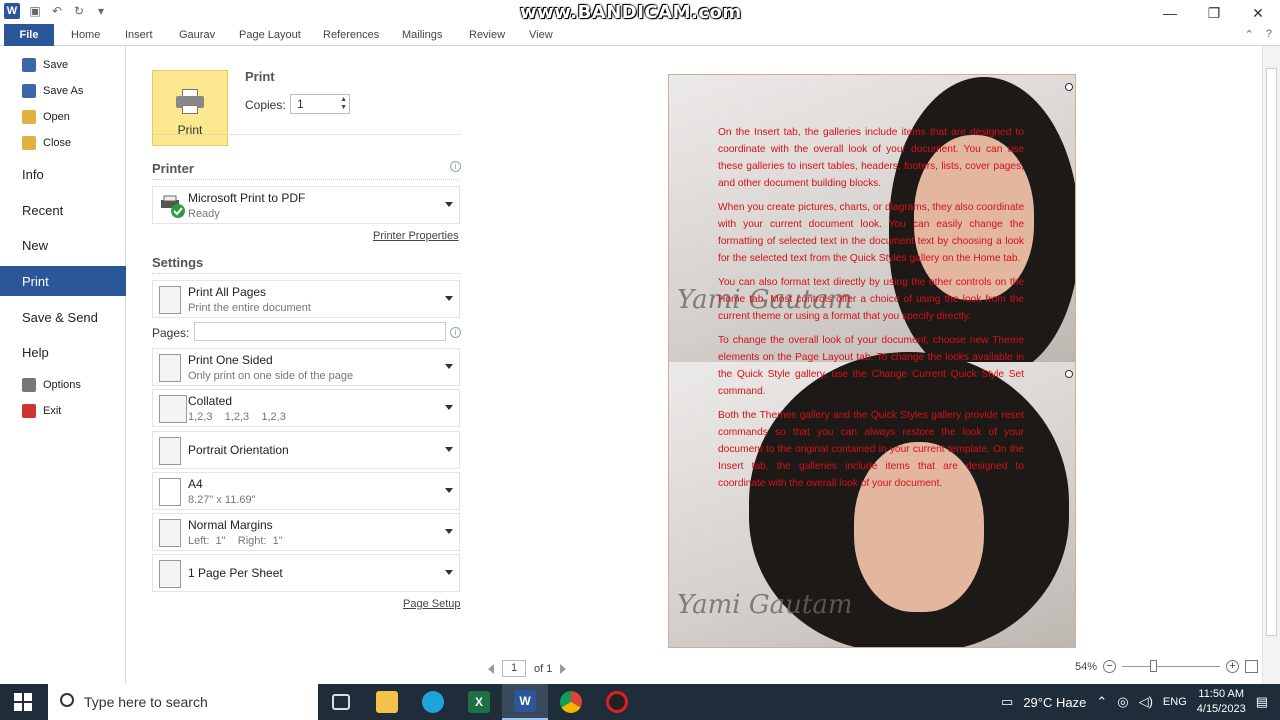  I want to click on weather-icon: ▭, so click(1007, 702).